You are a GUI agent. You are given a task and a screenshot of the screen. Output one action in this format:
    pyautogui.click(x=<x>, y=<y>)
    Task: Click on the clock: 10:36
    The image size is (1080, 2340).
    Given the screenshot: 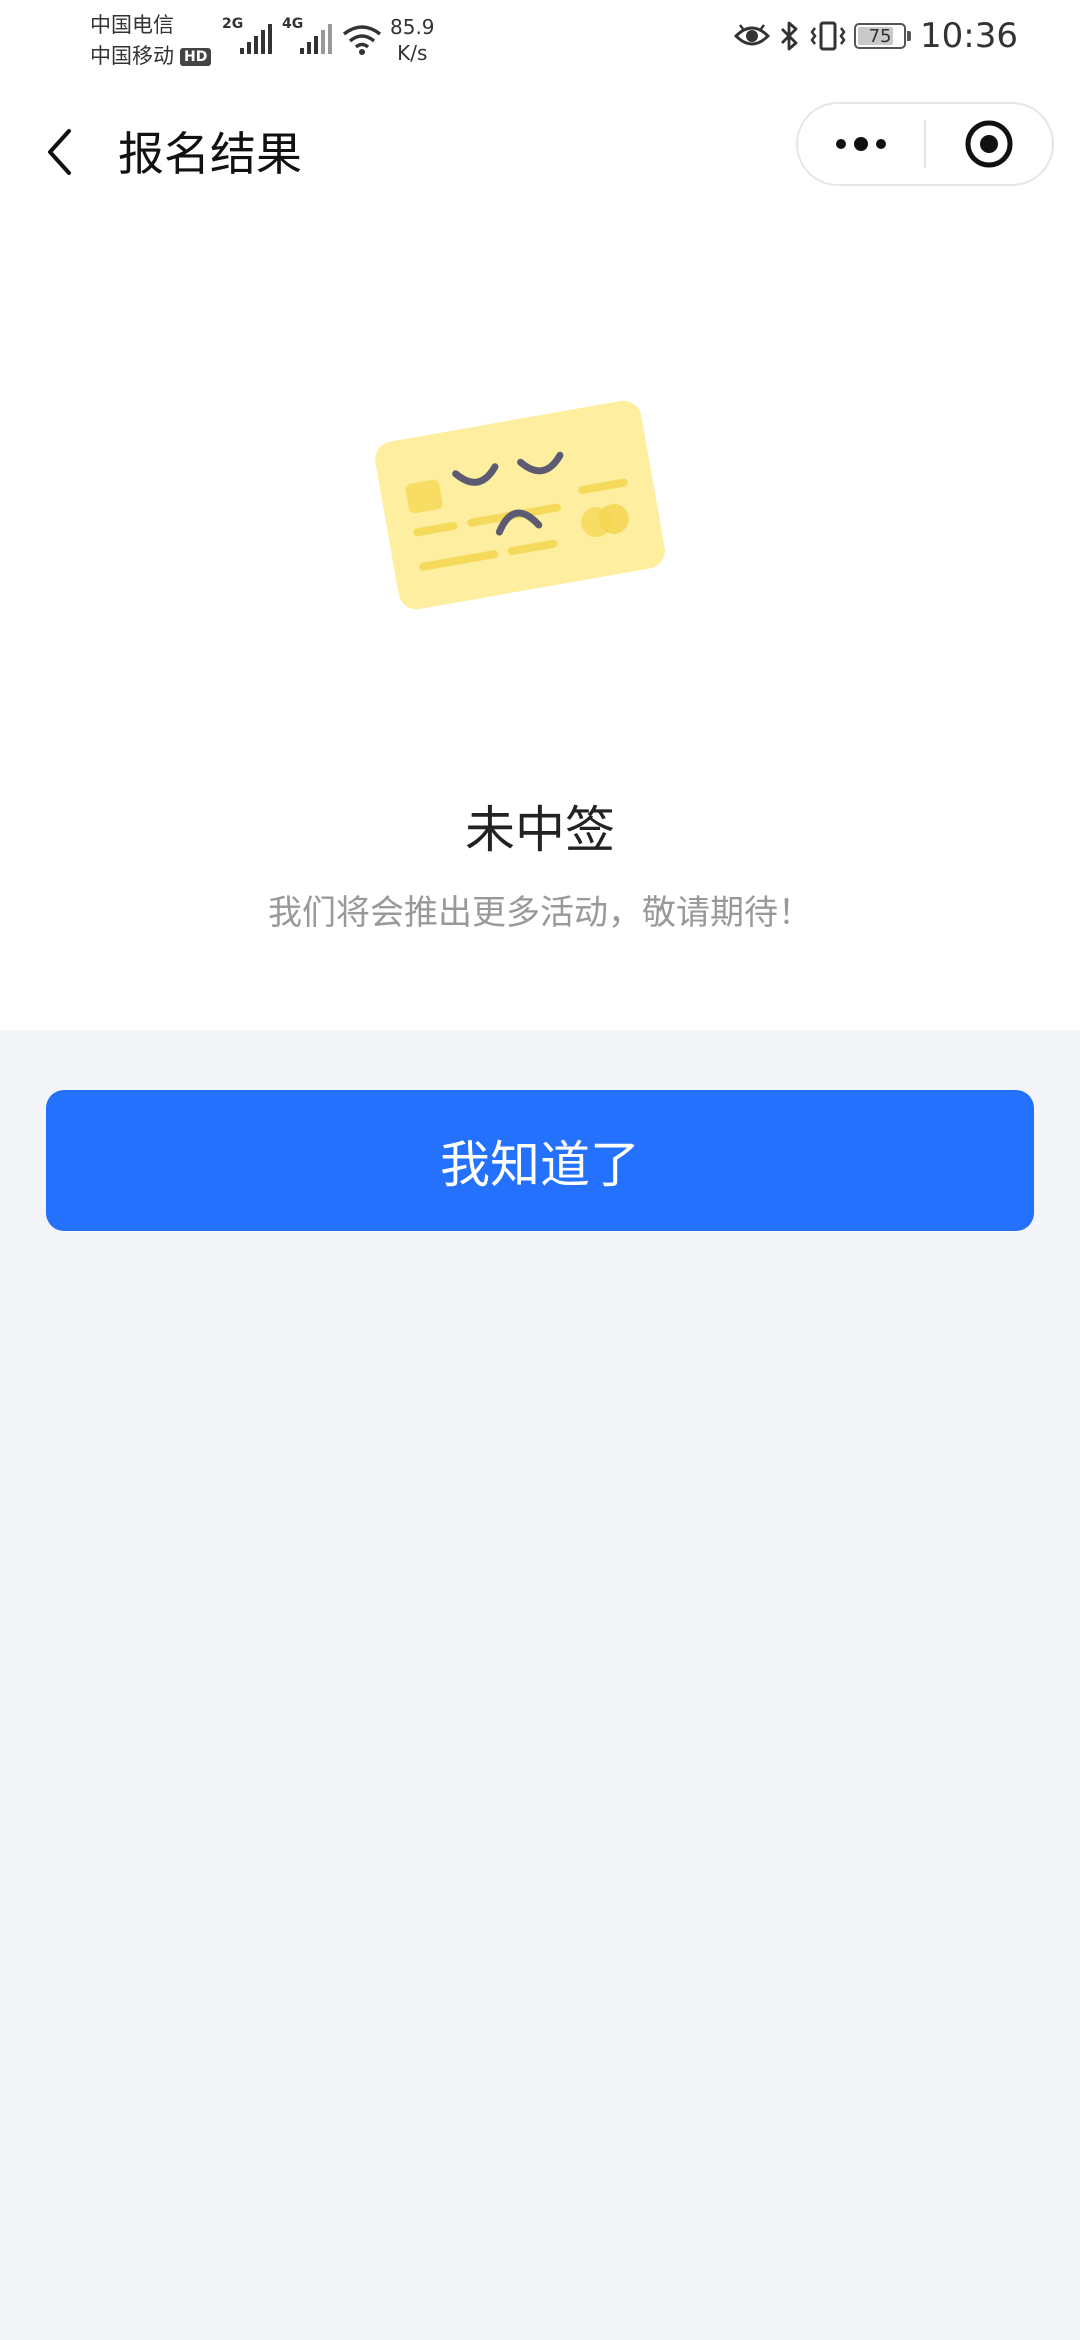 What is the action you would take?
    pyautogui.click(x=969, y=36)
    